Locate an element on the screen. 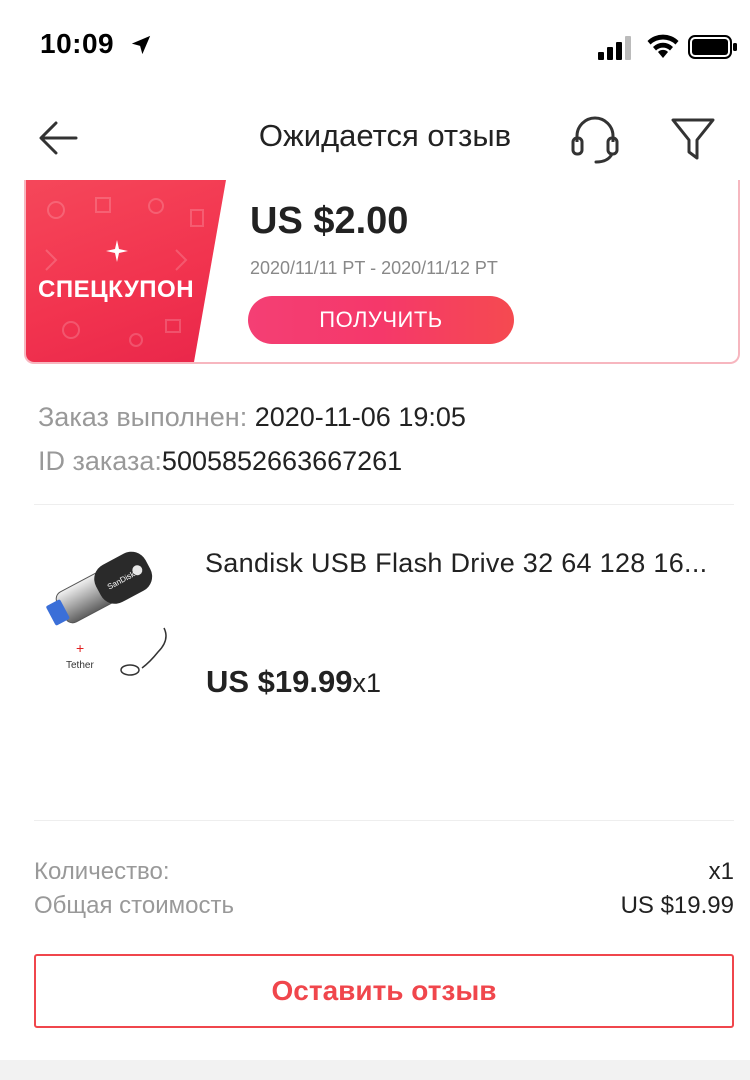 Image resolution: width=750 pixels, height=1080 pixels. order-completed-line: Заказ выполнен: 2020-11-06 19:05 is located at coordinates (252, 417).